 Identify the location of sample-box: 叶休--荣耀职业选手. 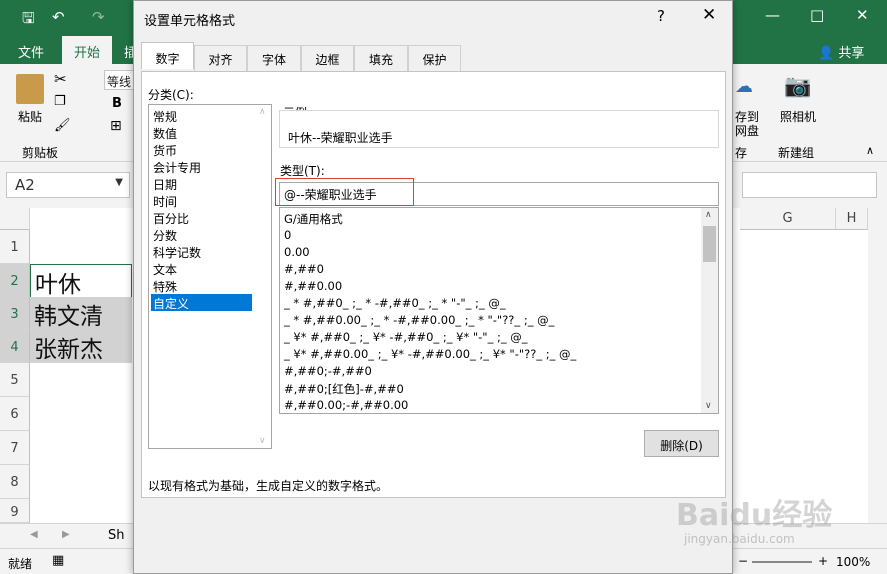
(499, 129).